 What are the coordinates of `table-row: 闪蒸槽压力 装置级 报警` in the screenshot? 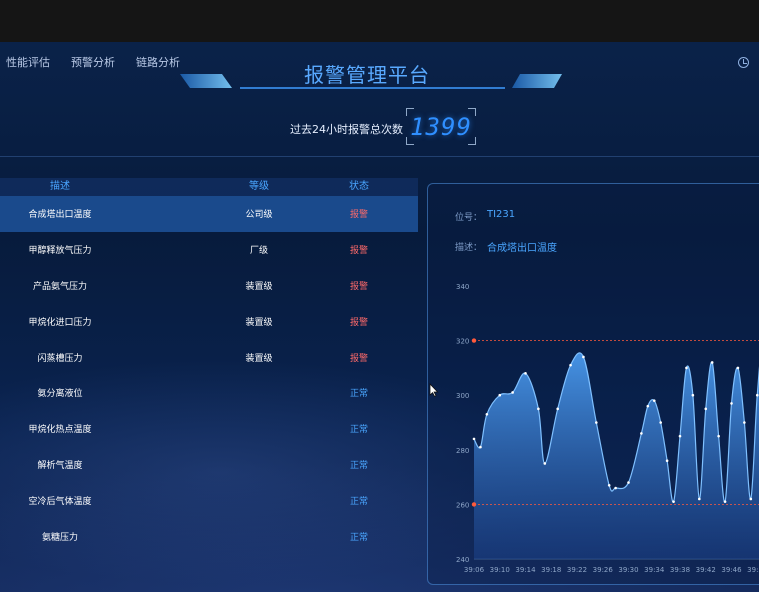 It's located at (209, 357).